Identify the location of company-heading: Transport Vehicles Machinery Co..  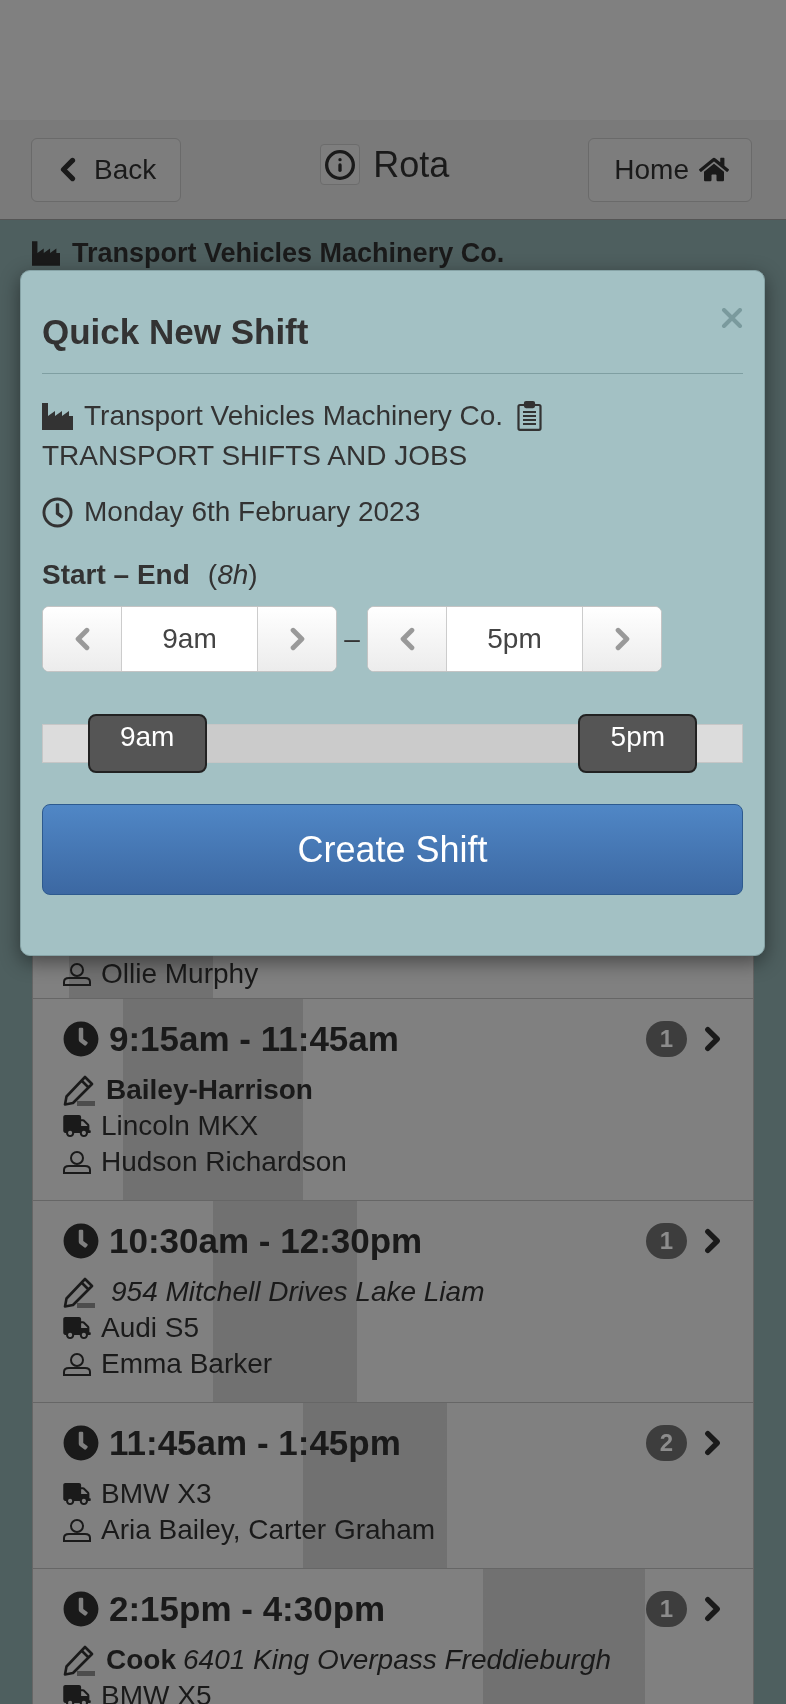
(288, 253).